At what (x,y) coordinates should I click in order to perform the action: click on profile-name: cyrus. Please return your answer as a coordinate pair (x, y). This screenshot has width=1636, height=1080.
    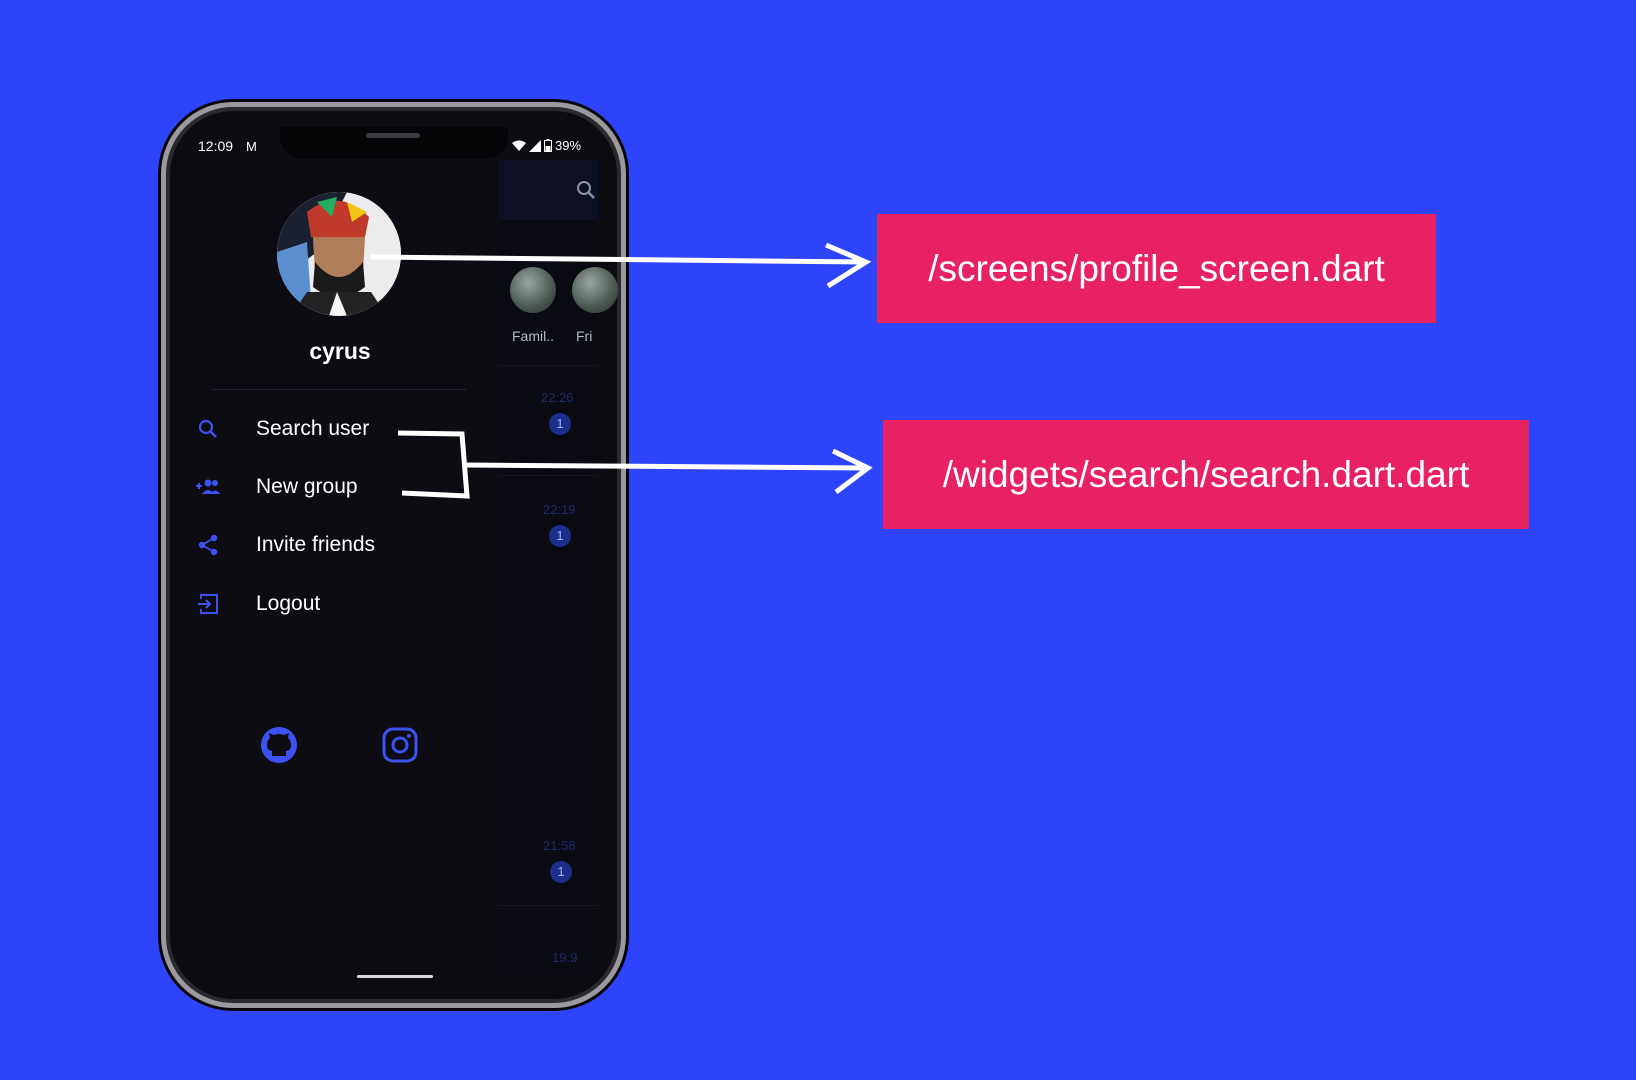
    Looking at the image, I should click on (340, 351).